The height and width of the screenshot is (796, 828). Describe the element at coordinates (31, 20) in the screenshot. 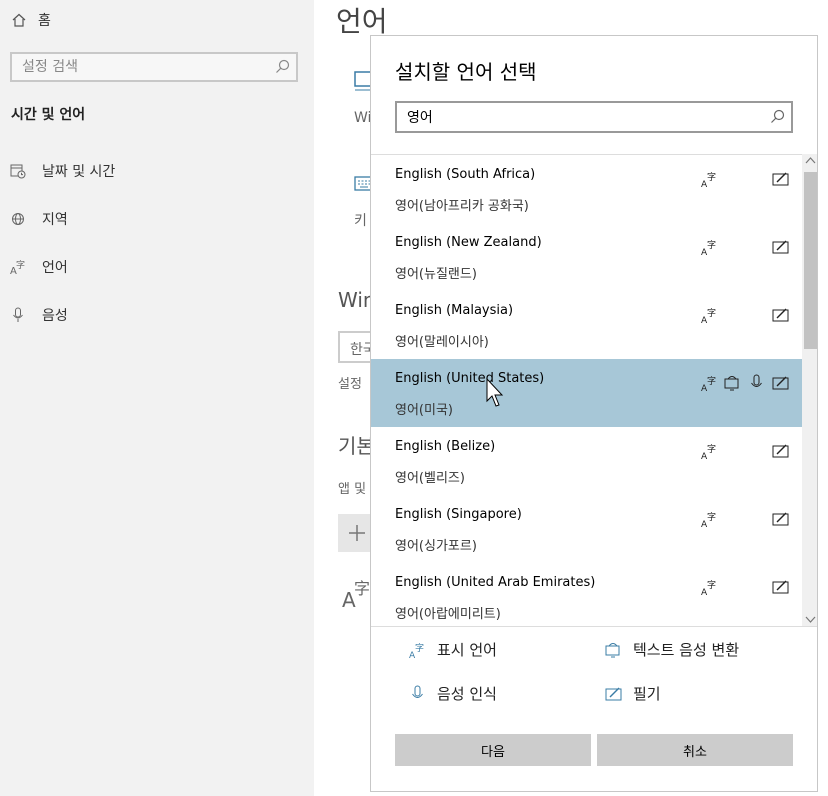

I see `home-nav-item: 홈` at that location.